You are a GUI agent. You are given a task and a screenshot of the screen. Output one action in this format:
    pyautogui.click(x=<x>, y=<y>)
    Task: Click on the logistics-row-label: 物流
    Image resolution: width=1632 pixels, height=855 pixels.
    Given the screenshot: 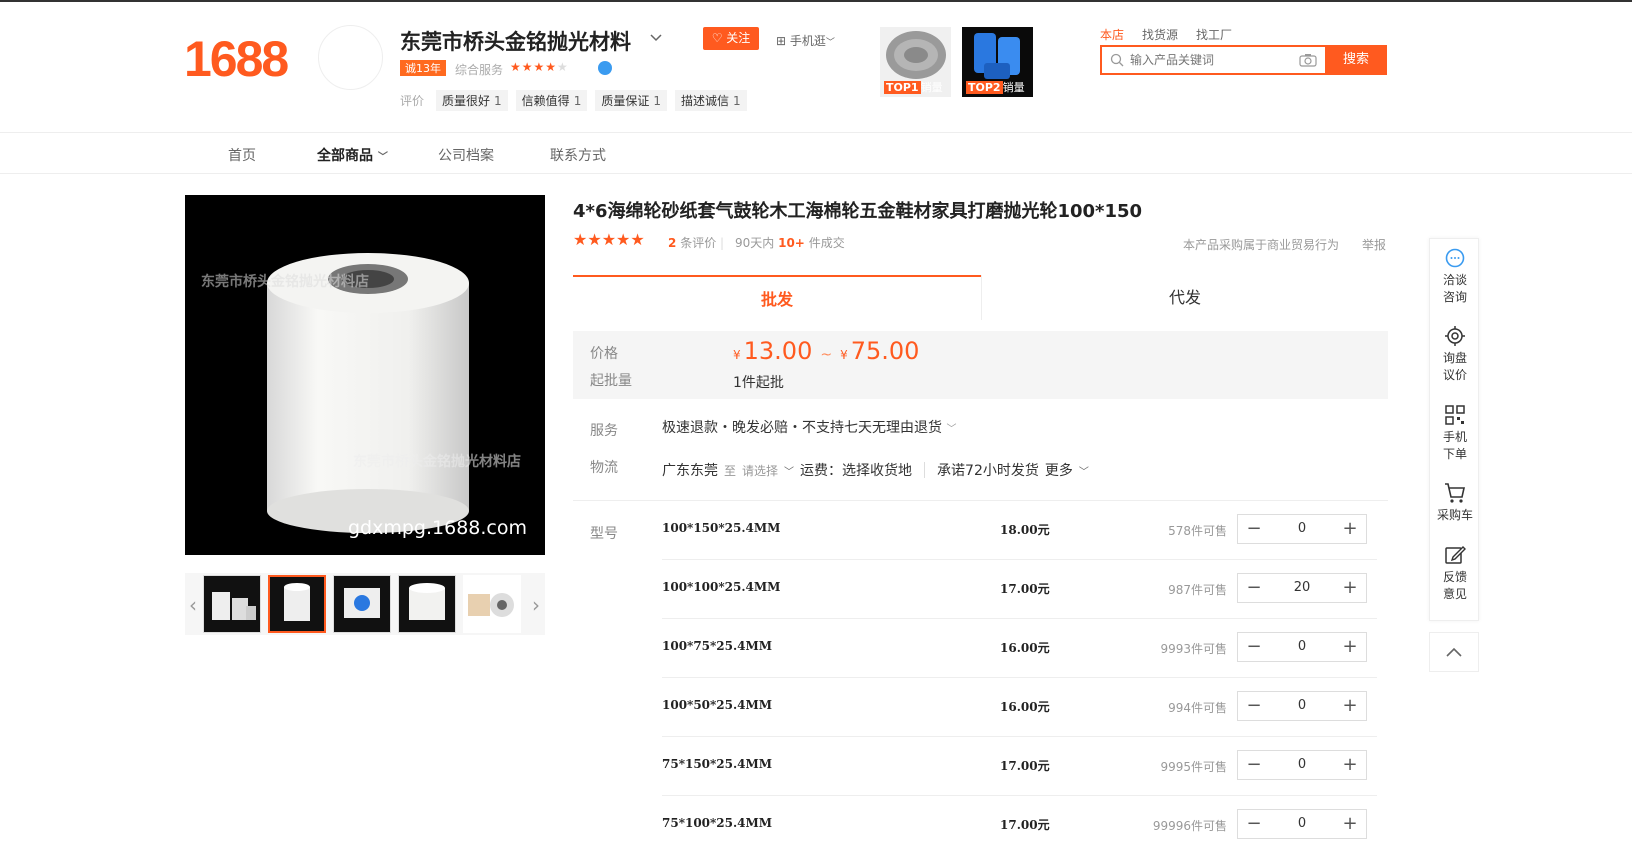 What is the action you would take?
    pyautogui.click(x=604, y=468)
    